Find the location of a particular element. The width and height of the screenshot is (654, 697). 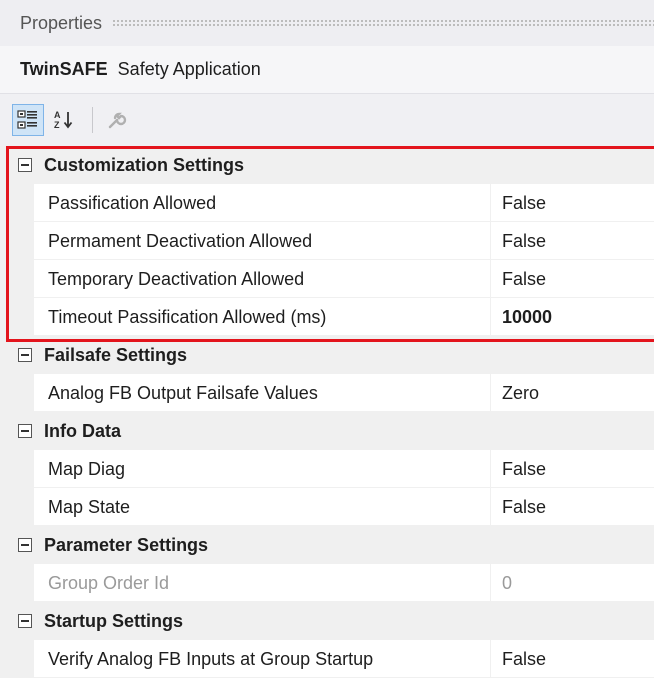

property-name: Group Order Id is located at coordinates (109, 582).